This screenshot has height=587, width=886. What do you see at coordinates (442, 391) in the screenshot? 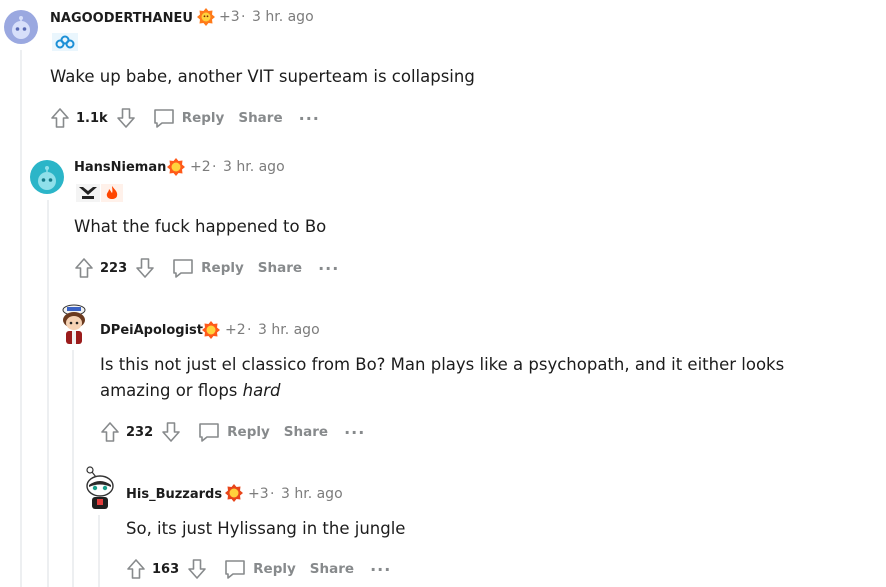
I see `comment-body-line-2: amazing or flops hard` at bounding box center [442, 391].